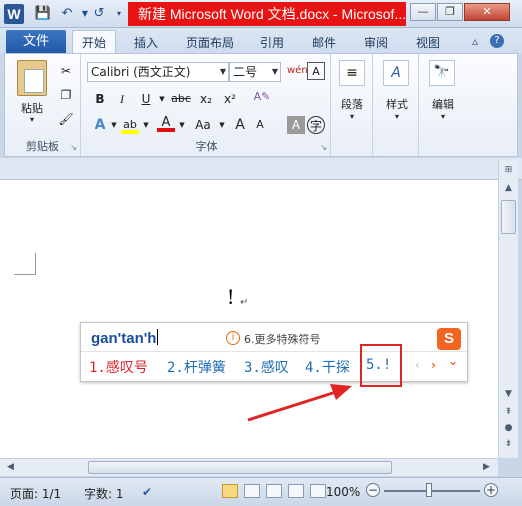 This screenshot has height=506, width=522. I want to click on vertical-scroll-thumb, so click(508, 217).